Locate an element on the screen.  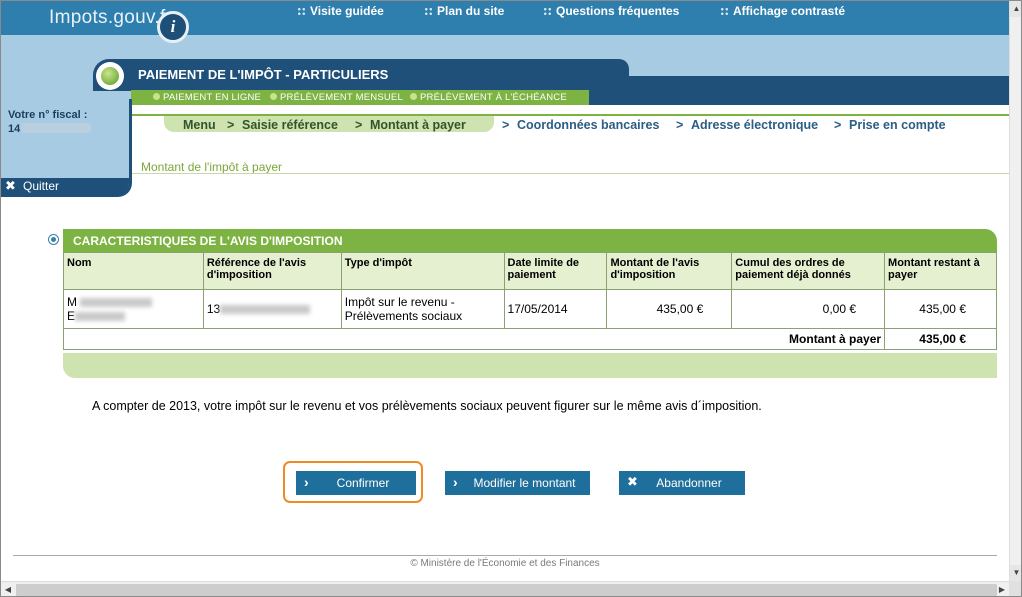
page-subtitle: Montant de l'impôt à payer is located at coordinates (212, 167).